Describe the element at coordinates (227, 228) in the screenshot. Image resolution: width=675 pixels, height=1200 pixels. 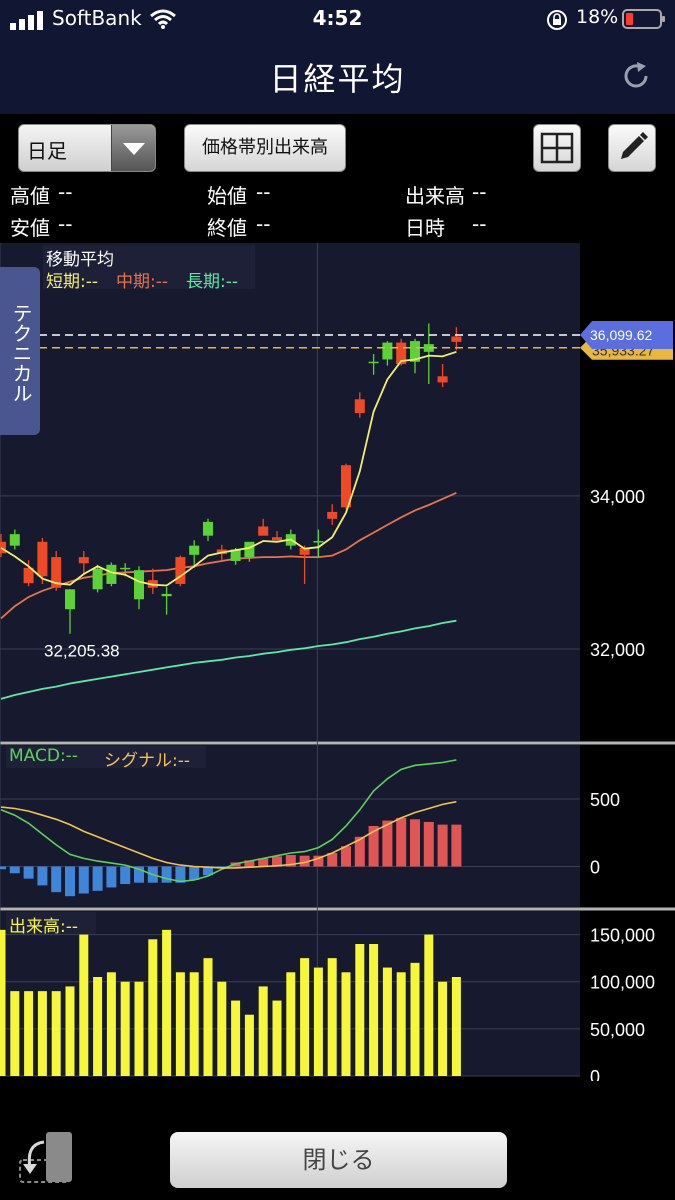
I see `close-label: 終値` at that location.